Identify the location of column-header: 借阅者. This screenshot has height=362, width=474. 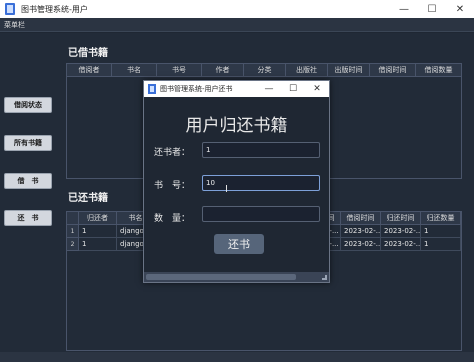
(89, 70).